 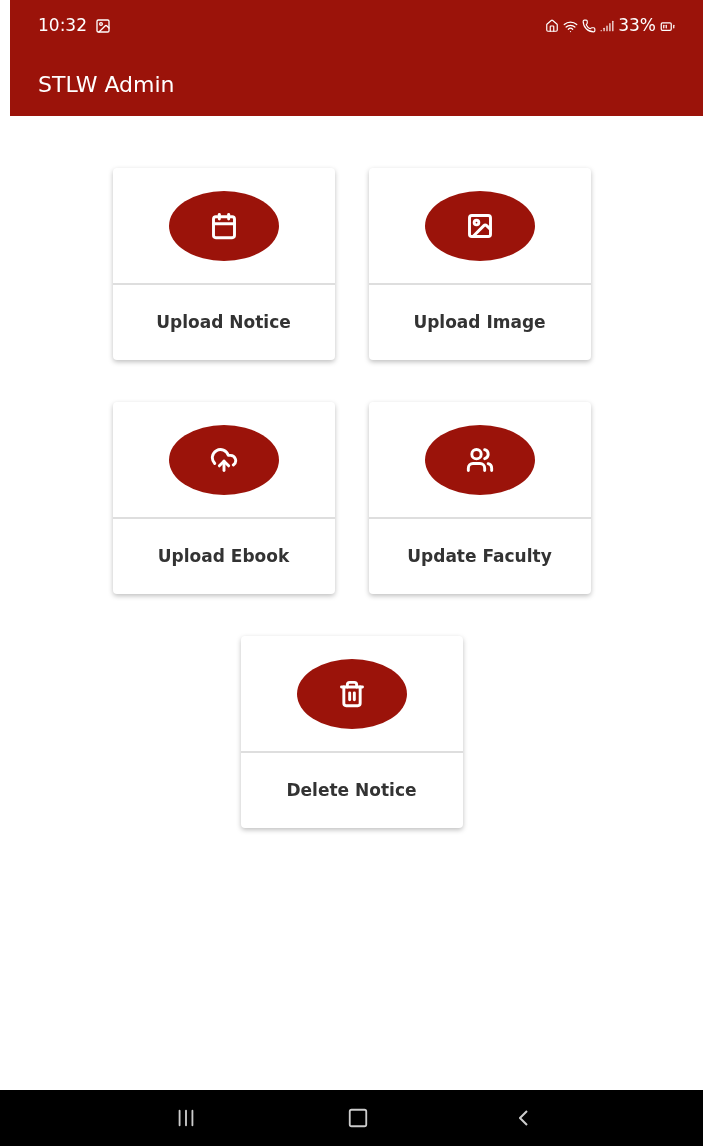 I want to click on calendar-icon, so click(x=223, y=225).